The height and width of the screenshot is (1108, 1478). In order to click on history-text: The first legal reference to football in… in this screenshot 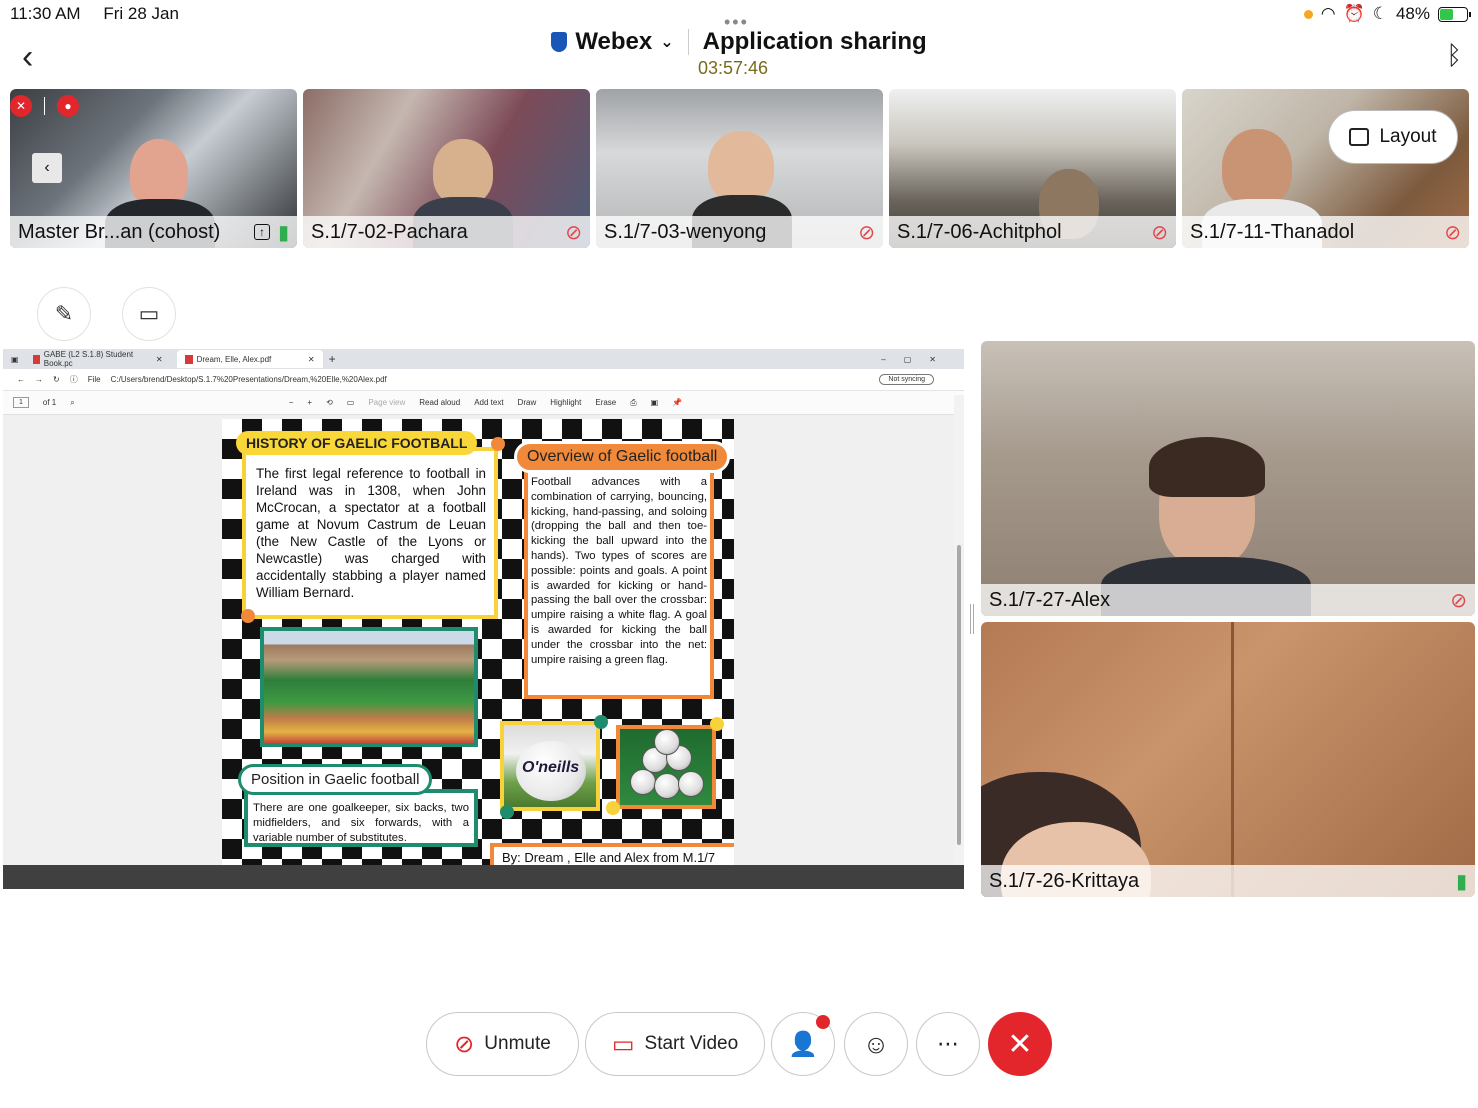, I will do `click(371, 533)`.